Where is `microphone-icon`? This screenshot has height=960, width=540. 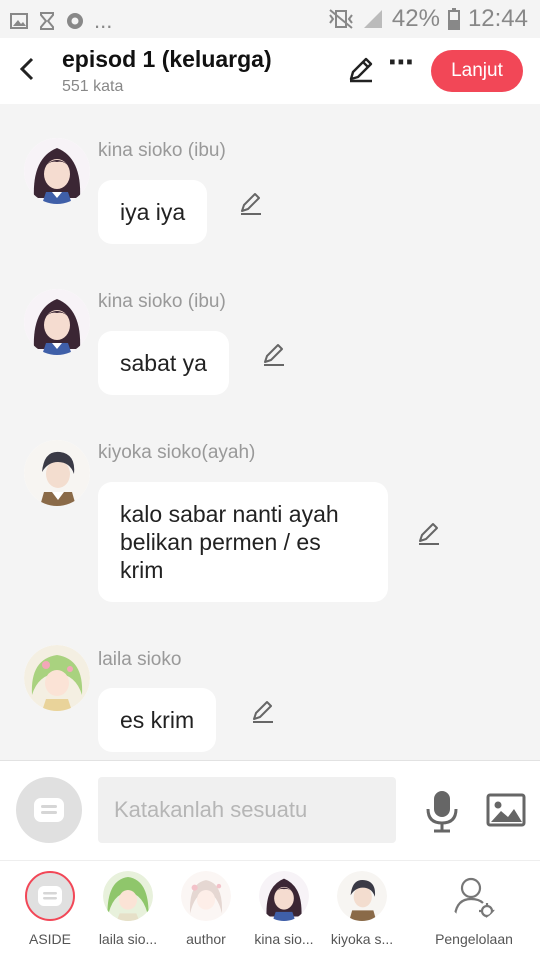
microphone-icon is located at coordinates (442, 811).